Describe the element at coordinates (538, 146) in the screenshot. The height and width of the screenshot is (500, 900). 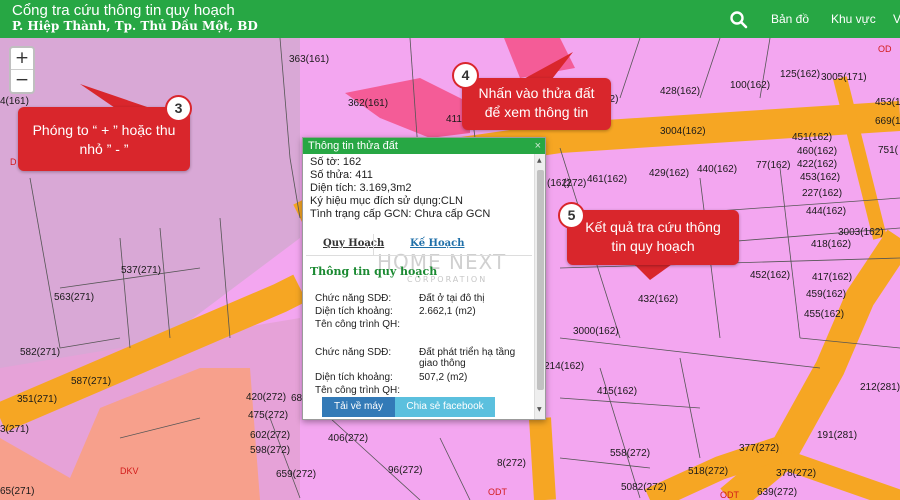
I see `close-icon: ×` at that location.